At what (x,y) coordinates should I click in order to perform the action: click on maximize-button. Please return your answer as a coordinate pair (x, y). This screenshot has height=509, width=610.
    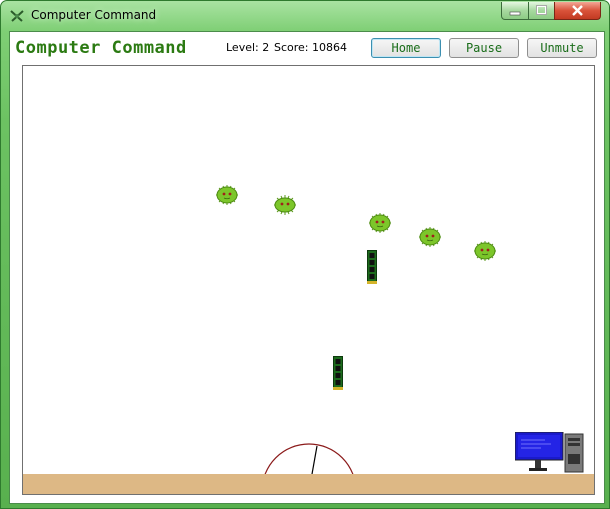
    Looking at the image, I should click on (541, 11).